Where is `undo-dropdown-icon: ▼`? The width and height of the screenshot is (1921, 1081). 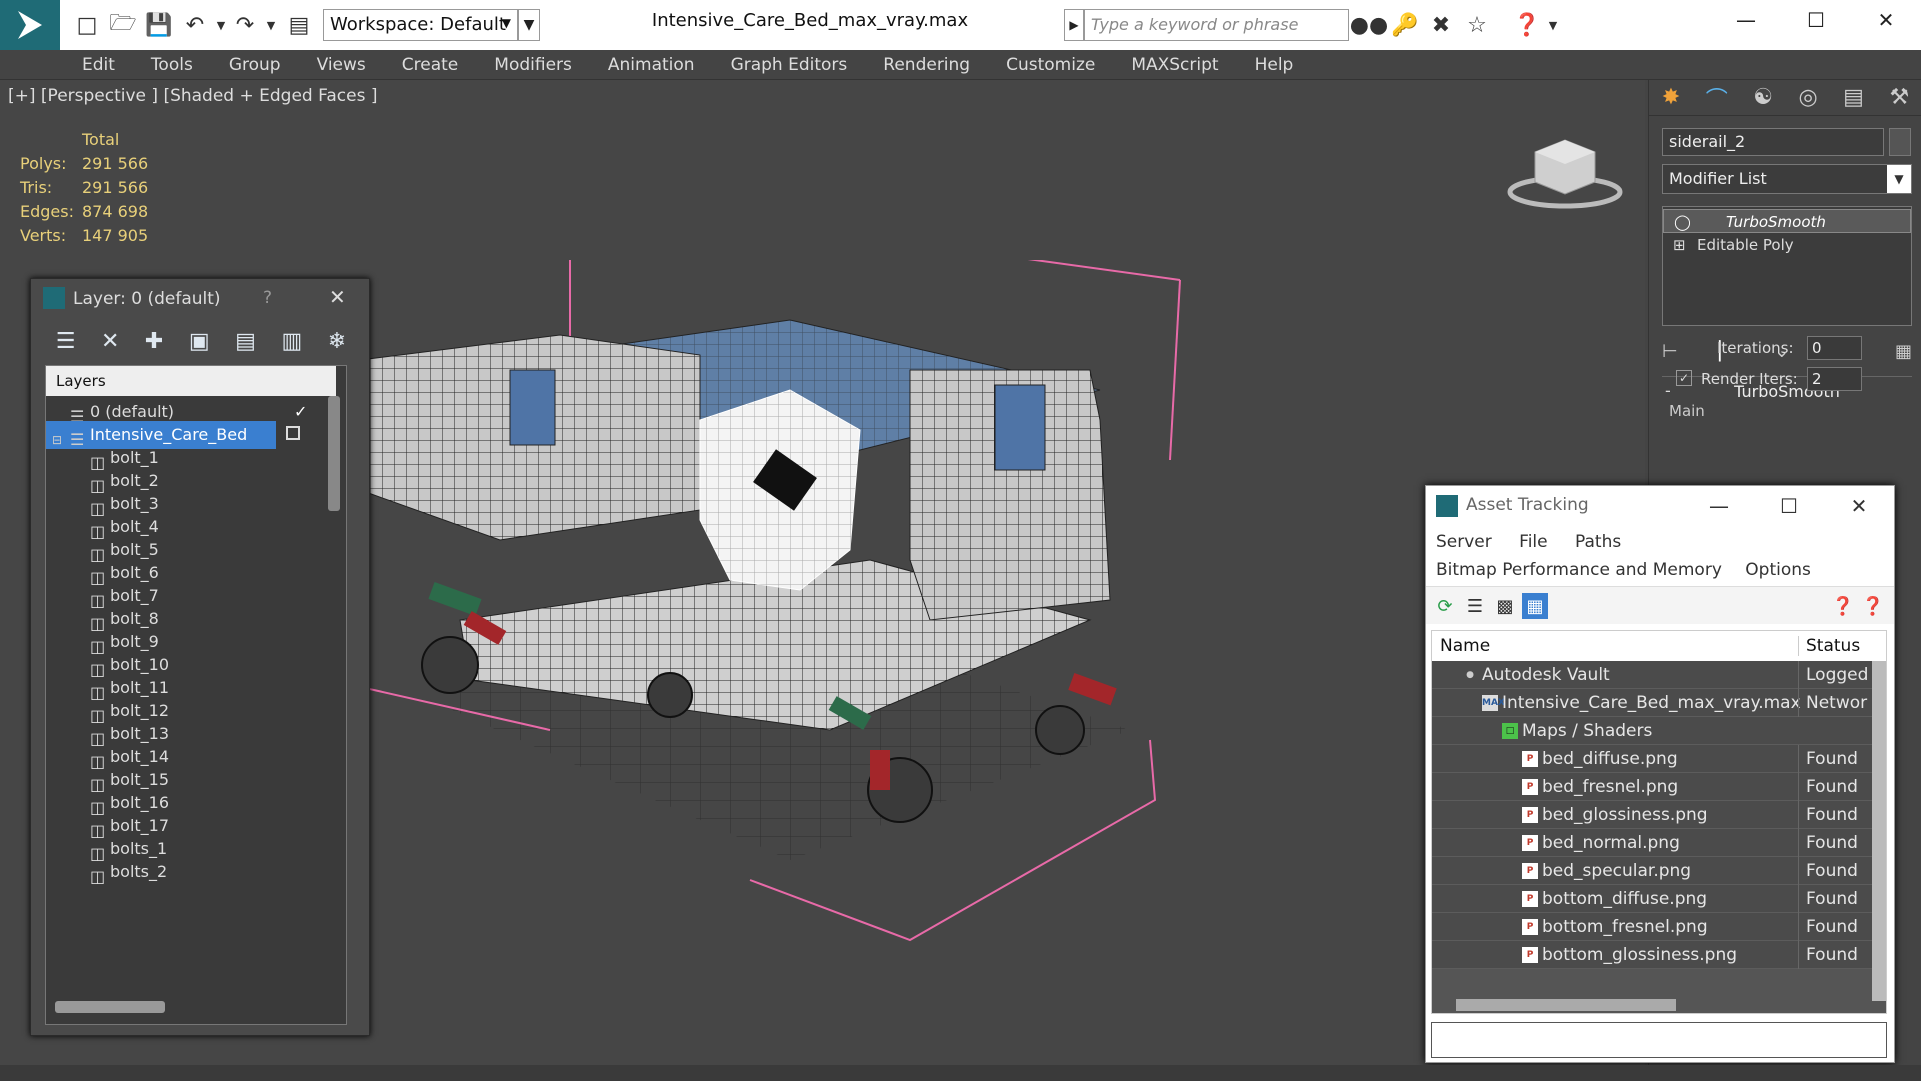 undo-dropdown-icon: ▼ is located at coordinates (221, 25).